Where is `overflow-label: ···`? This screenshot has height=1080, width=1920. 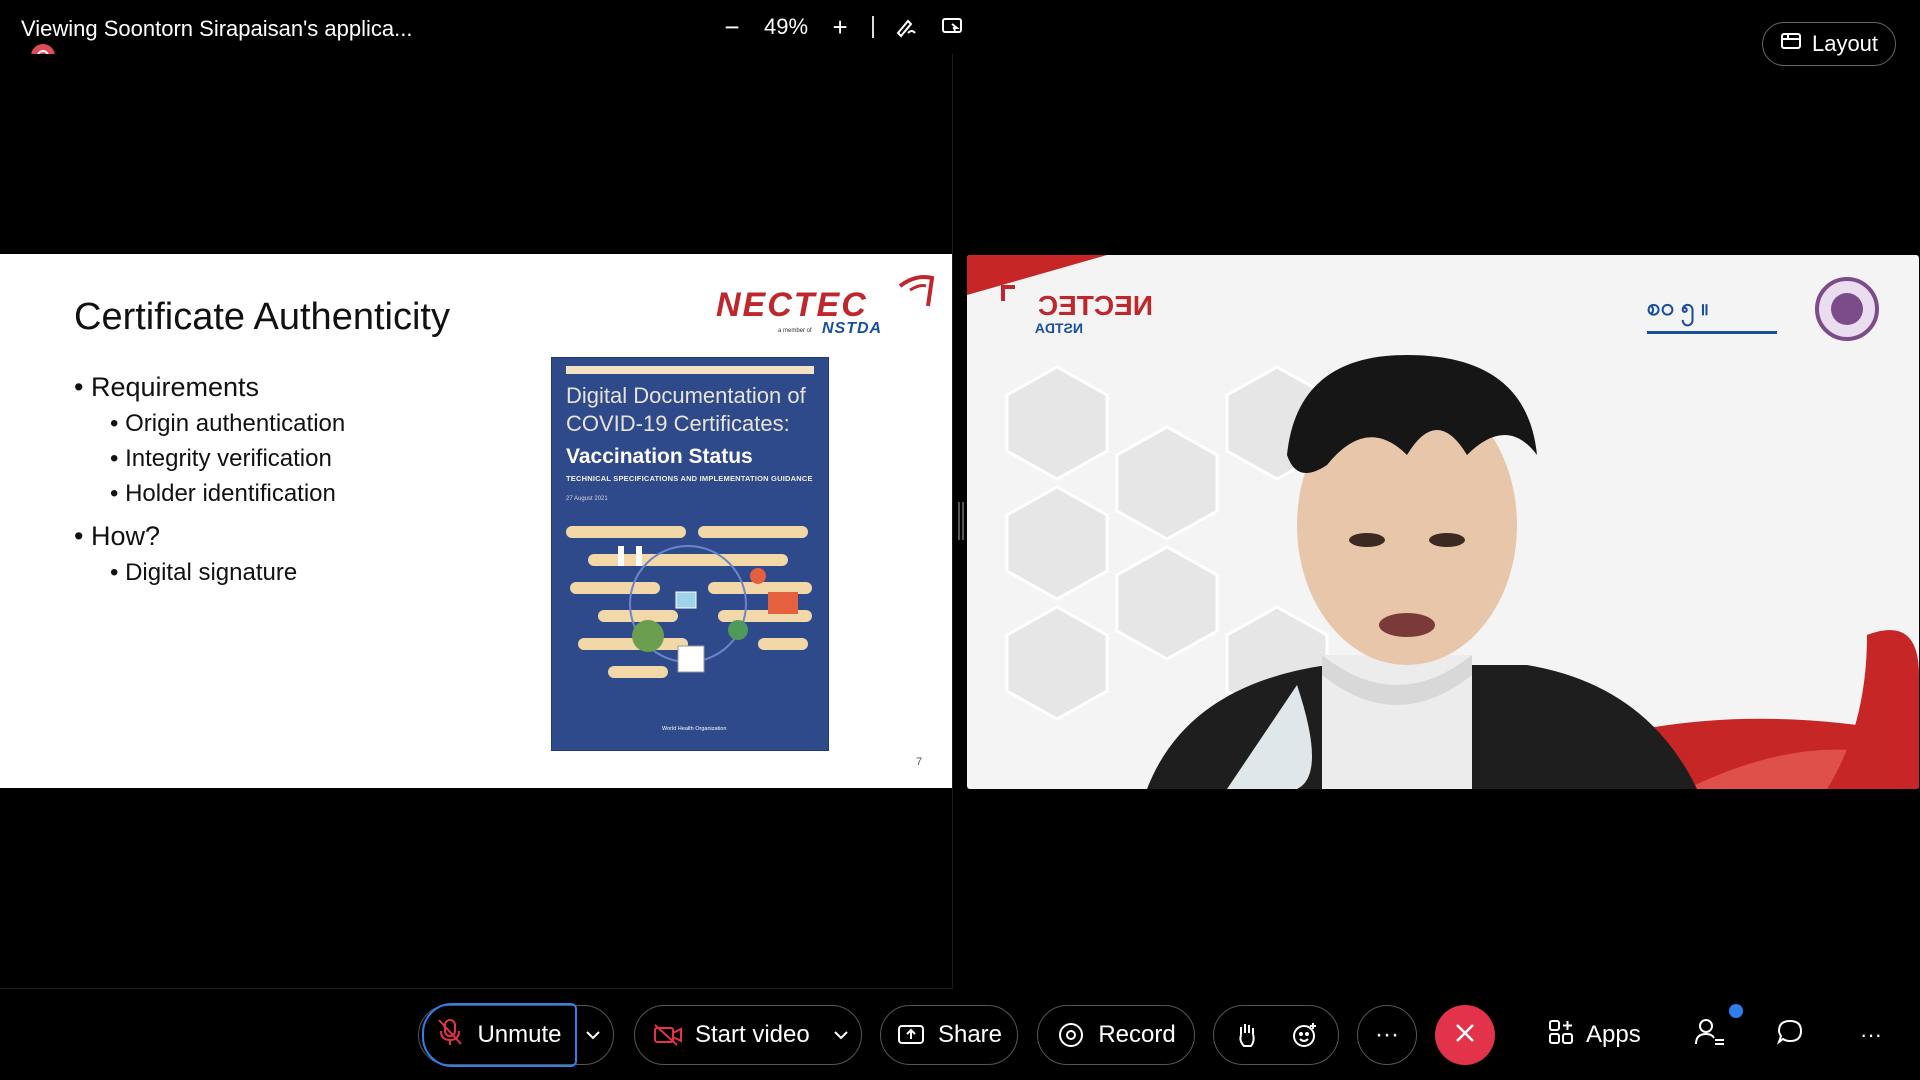
overflow-label: ··· is located at coordinates (1871, 1034).